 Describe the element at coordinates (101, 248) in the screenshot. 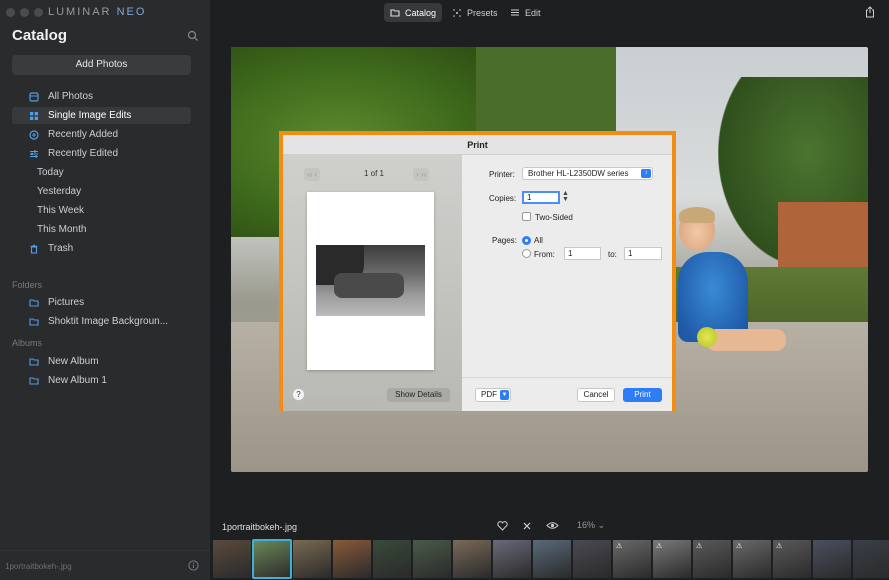

I see `sidebar-item-trash: Trash` at that location.